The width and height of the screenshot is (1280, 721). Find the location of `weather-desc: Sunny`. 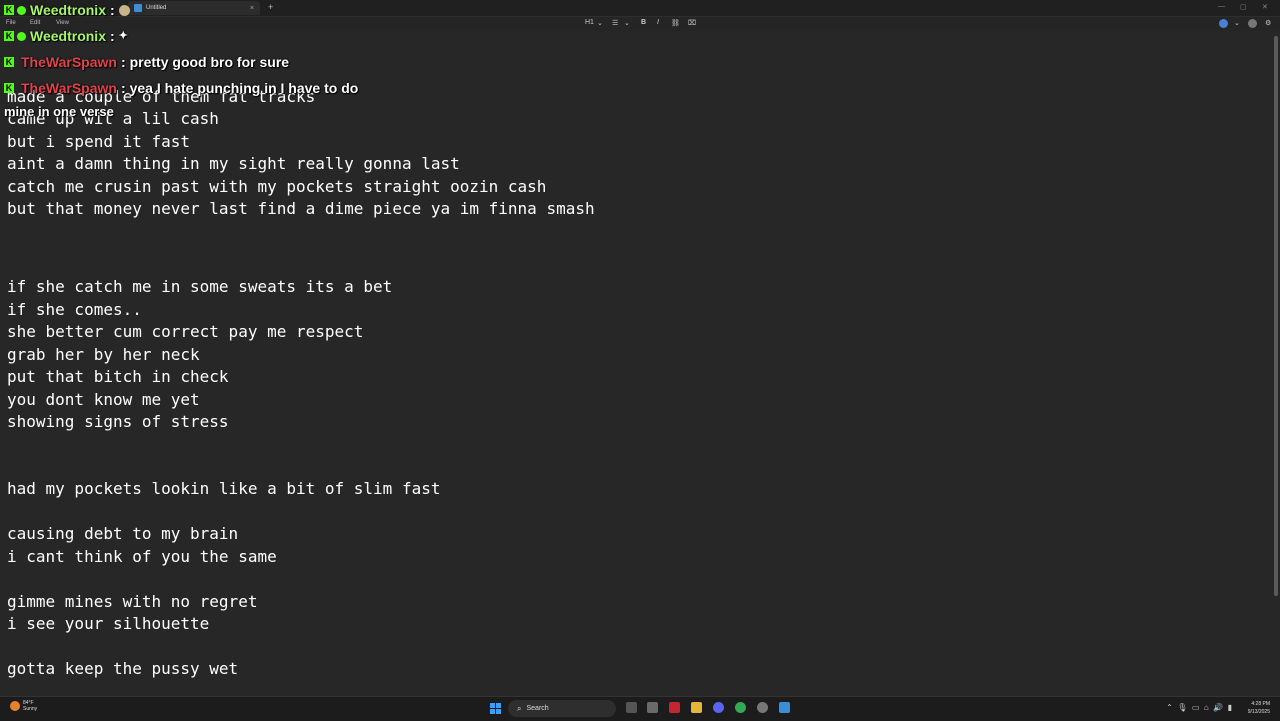

weather-desc: Sunny is located at coordinates (30, 709).